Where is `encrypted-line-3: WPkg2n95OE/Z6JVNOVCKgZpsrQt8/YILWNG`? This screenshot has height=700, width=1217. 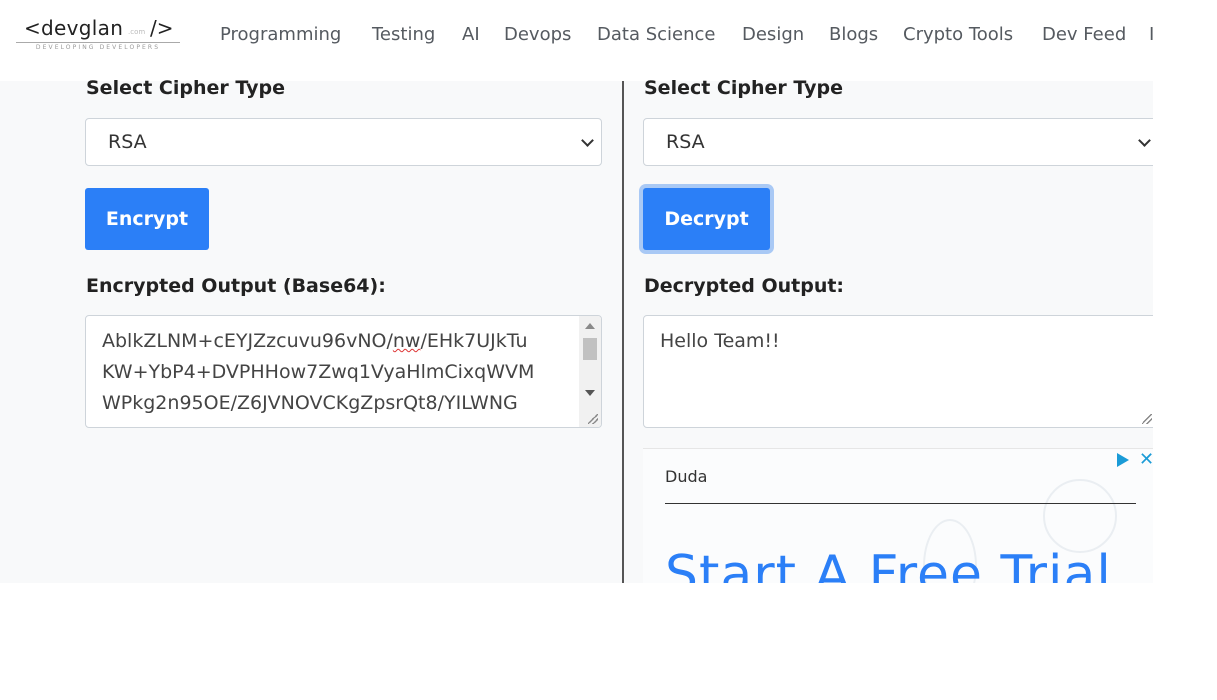
encrypted-line-3: WPkg2n95OE/Z6JVNOVCKgZpsrQt8/YILWNG is located at coordinates (310, 403).